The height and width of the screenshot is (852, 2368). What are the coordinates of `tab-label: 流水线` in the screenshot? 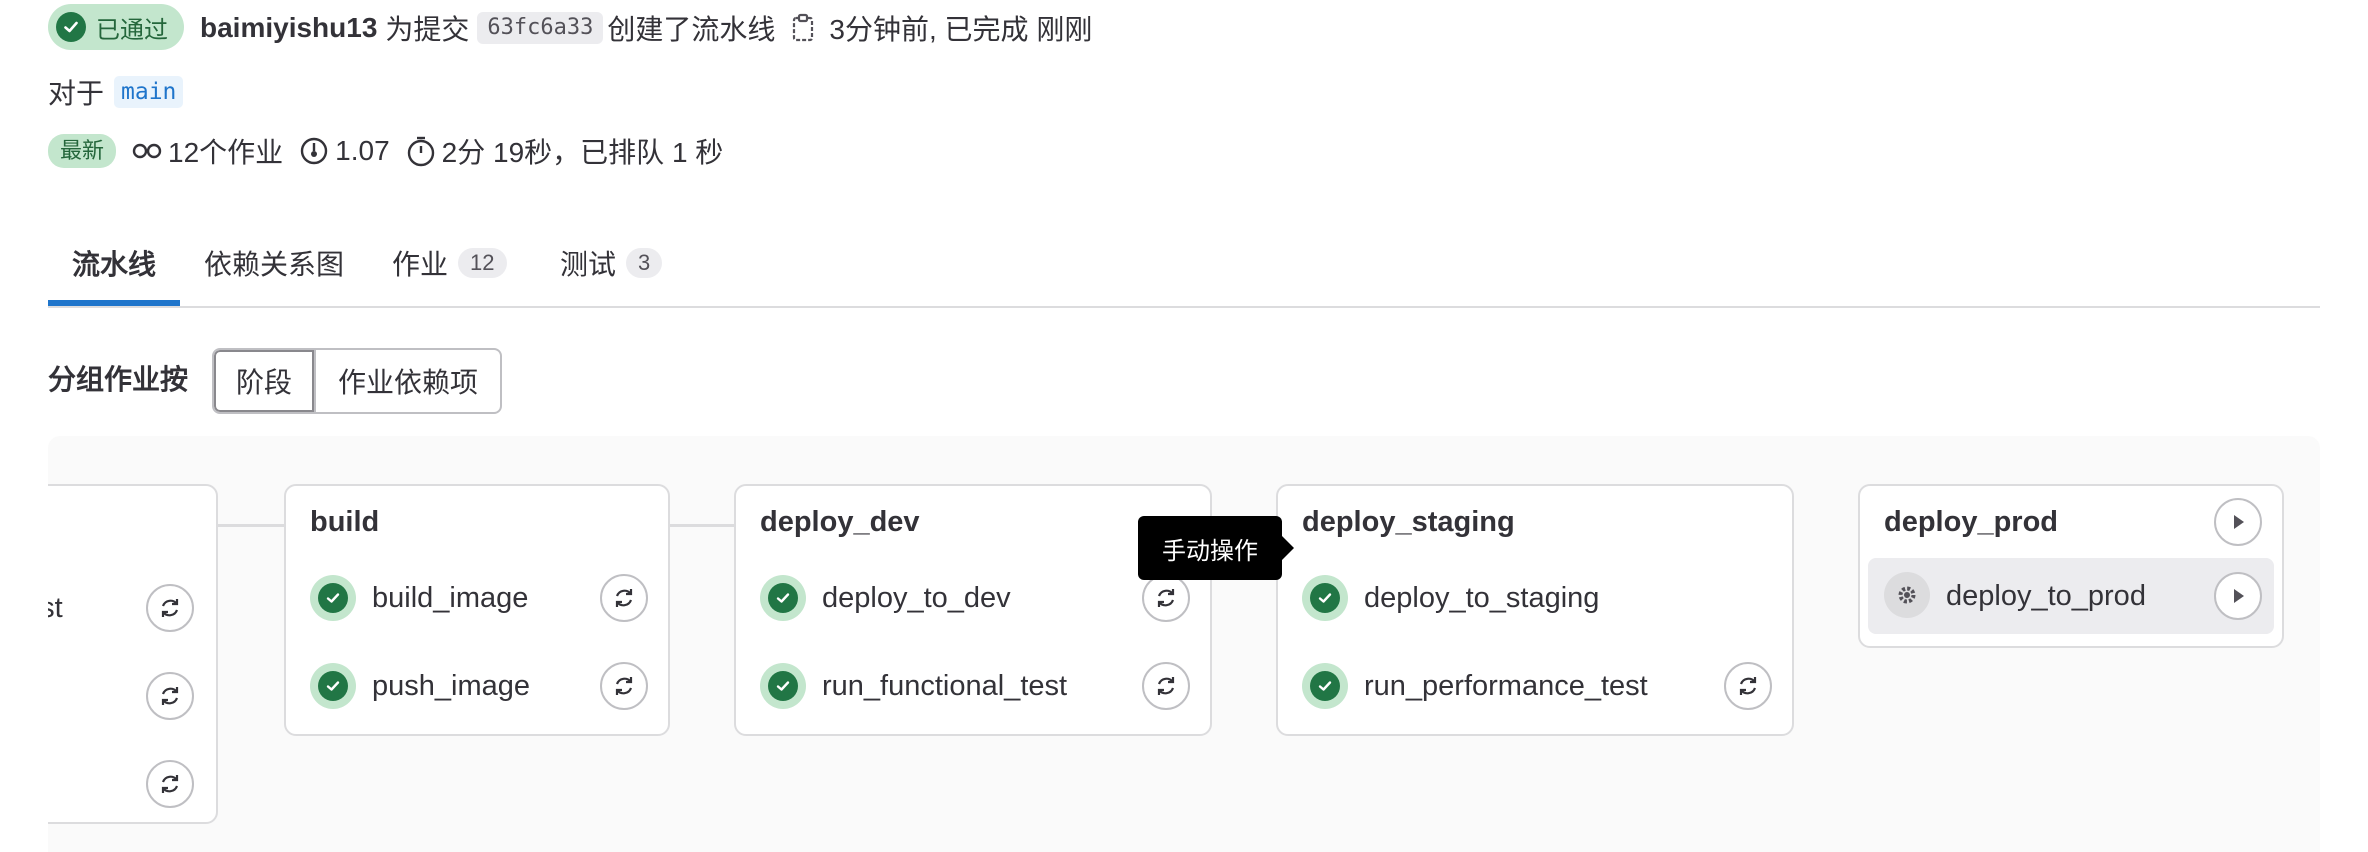 It's located at (114, 264).